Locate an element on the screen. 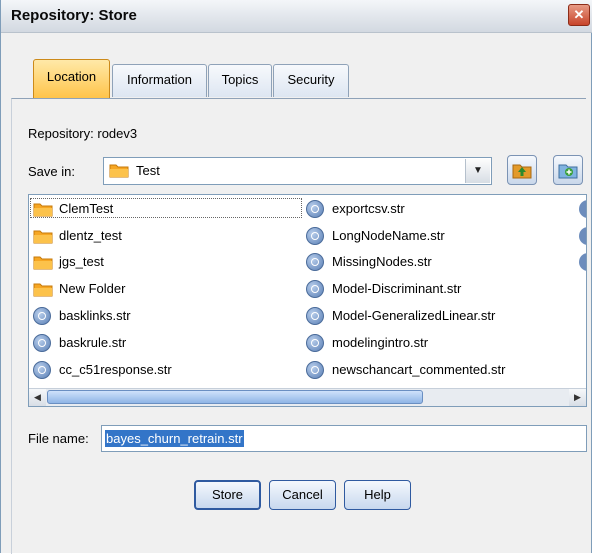  file-name: basklinks.str is located at coordinates (95, 315).